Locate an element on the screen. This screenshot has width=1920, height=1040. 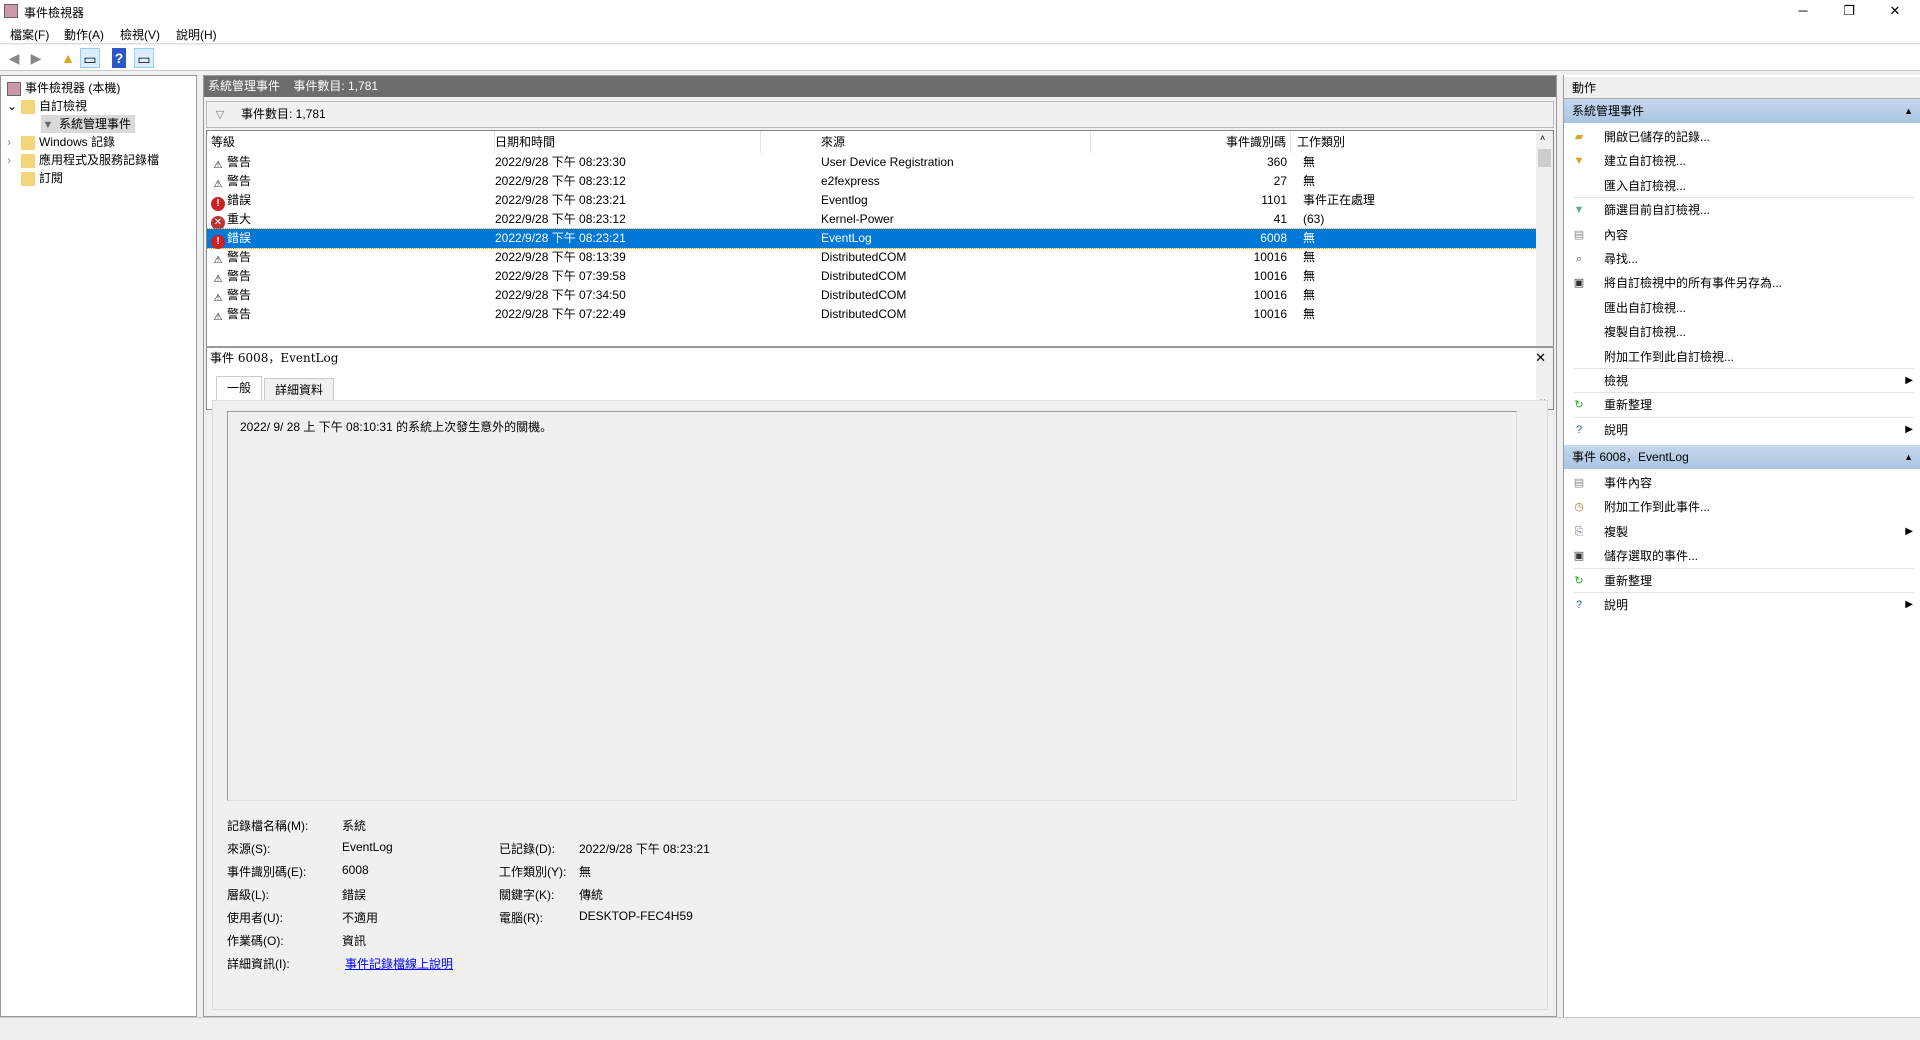
show-hide-actions-icon: ▭ is located at coordinates (144, 58).